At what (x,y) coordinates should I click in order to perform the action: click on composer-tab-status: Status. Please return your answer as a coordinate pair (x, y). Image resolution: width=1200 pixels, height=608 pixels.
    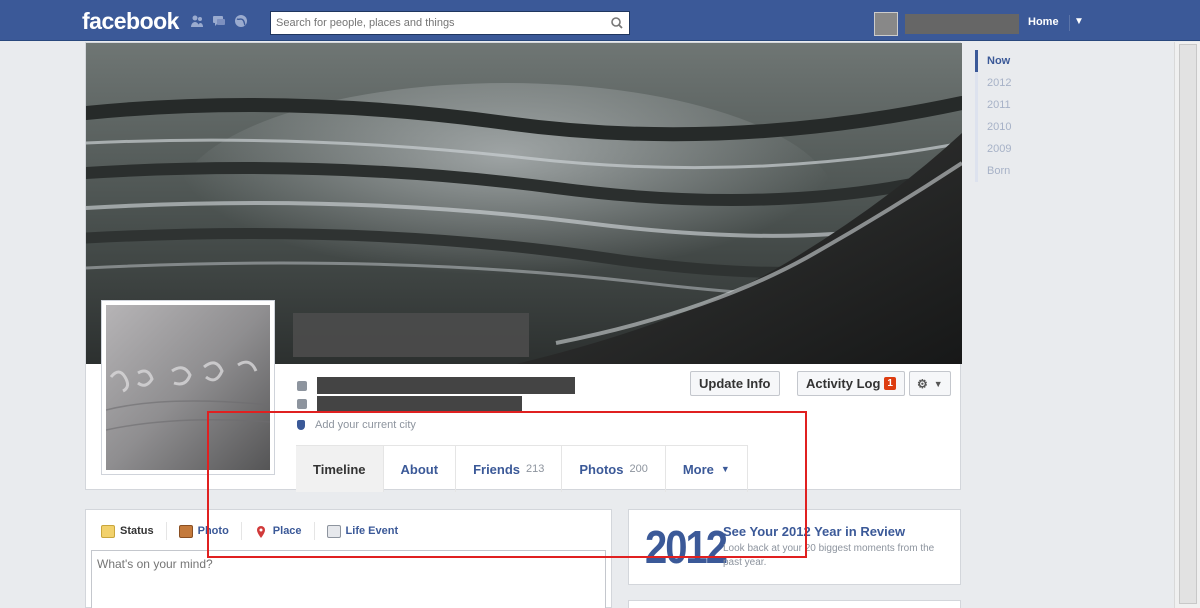
    Looking at the image, I should click on (134, 531).